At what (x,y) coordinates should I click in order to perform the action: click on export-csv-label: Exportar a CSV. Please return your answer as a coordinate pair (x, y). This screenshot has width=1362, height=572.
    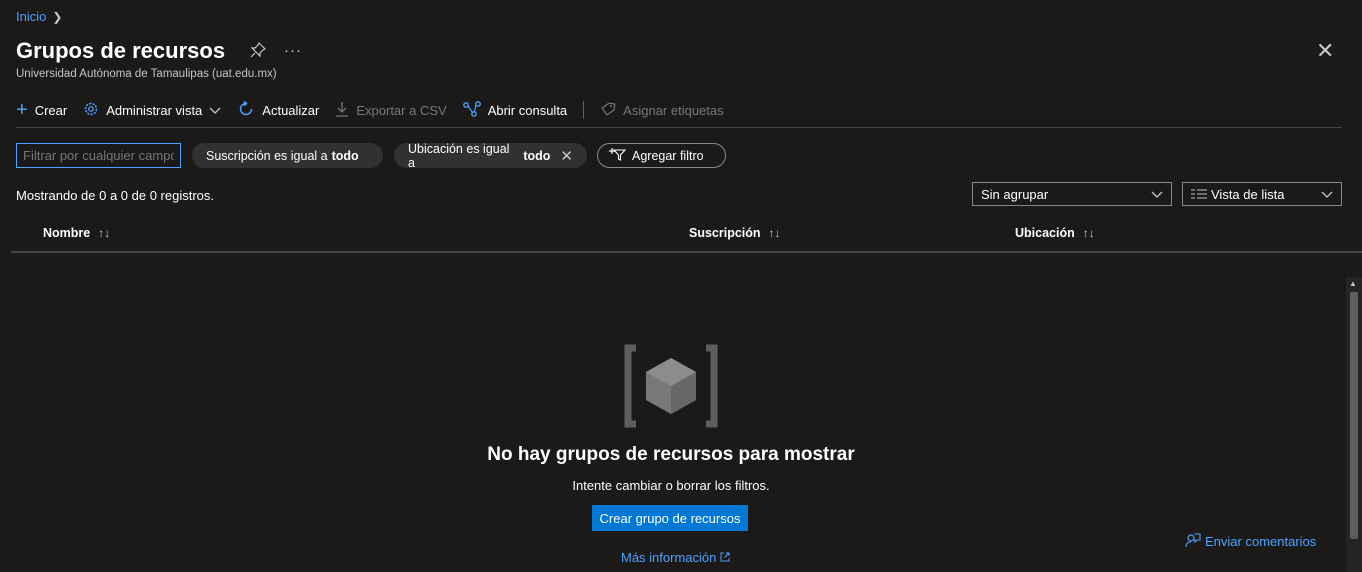
    Looking at the image, I should click on (401, 110).